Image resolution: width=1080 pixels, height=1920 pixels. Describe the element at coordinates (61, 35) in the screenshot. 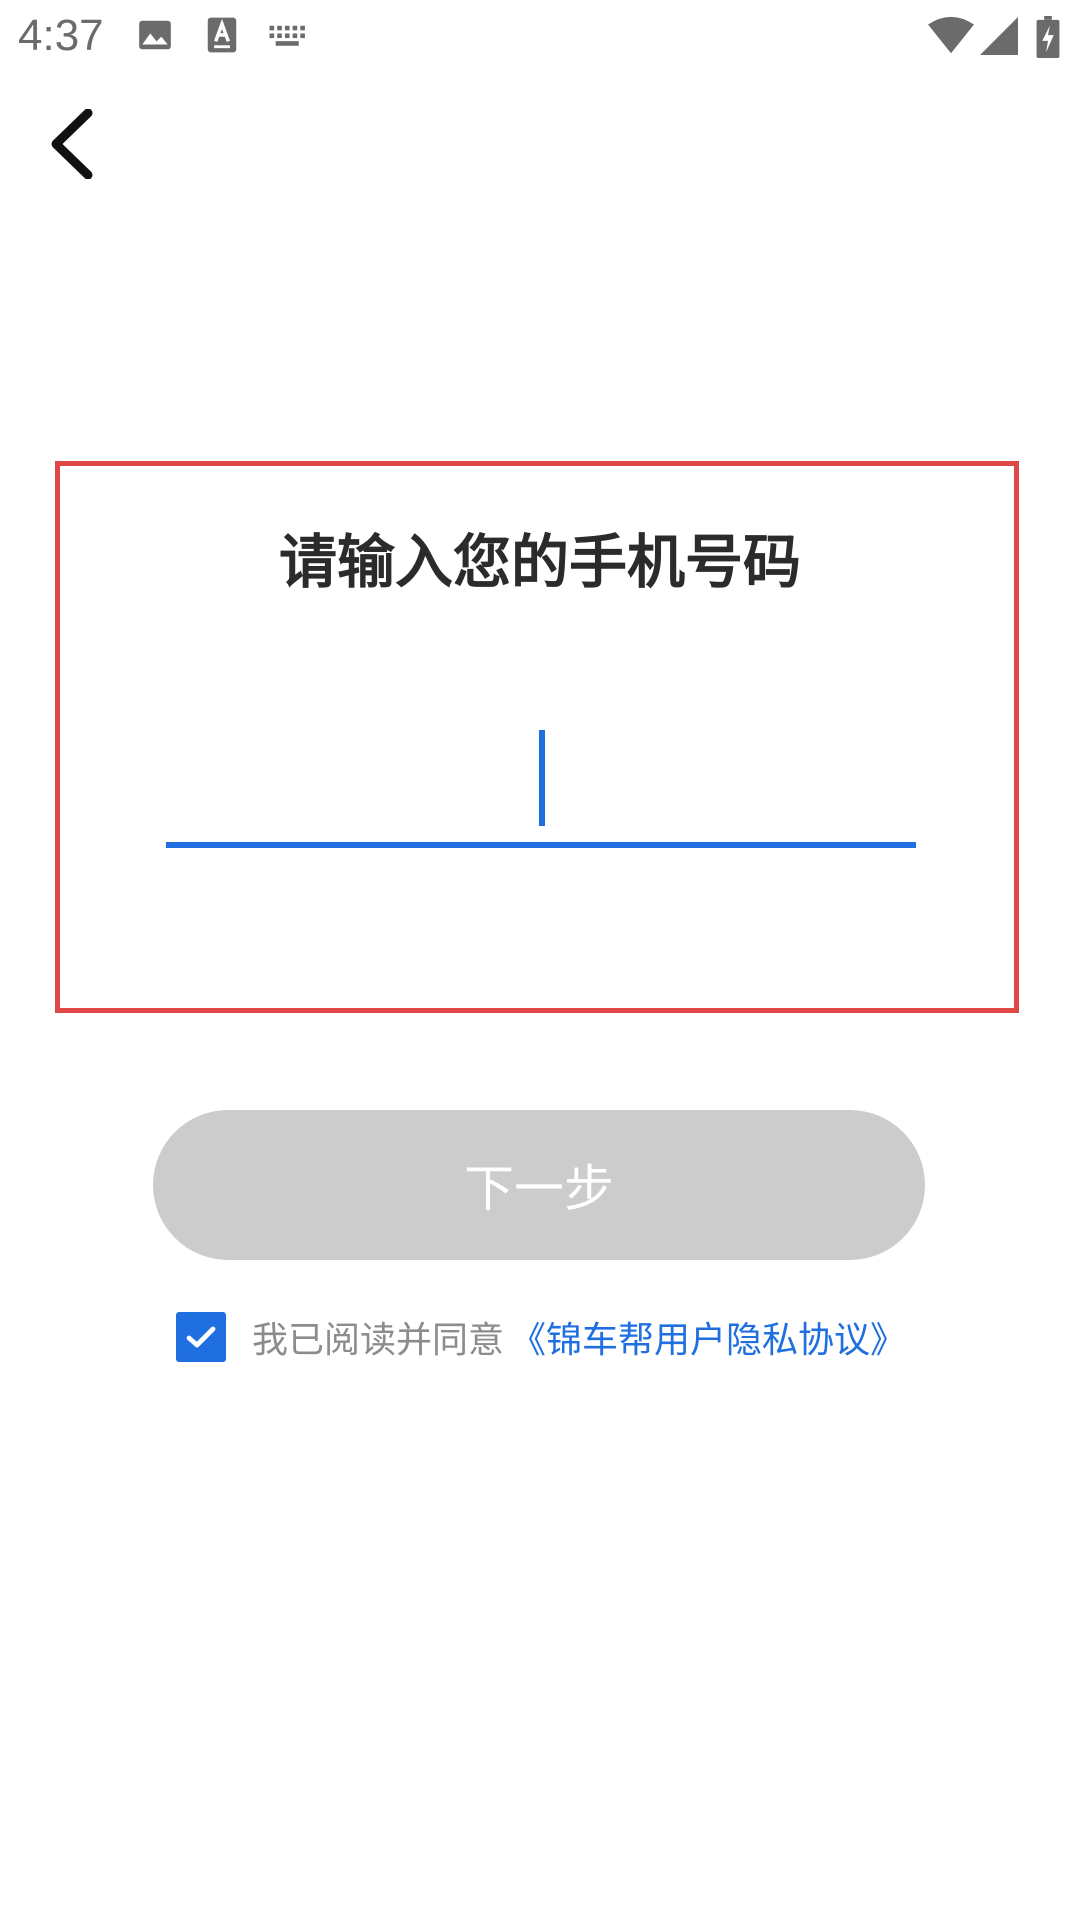

I see `status-time: 4:37` at that location.